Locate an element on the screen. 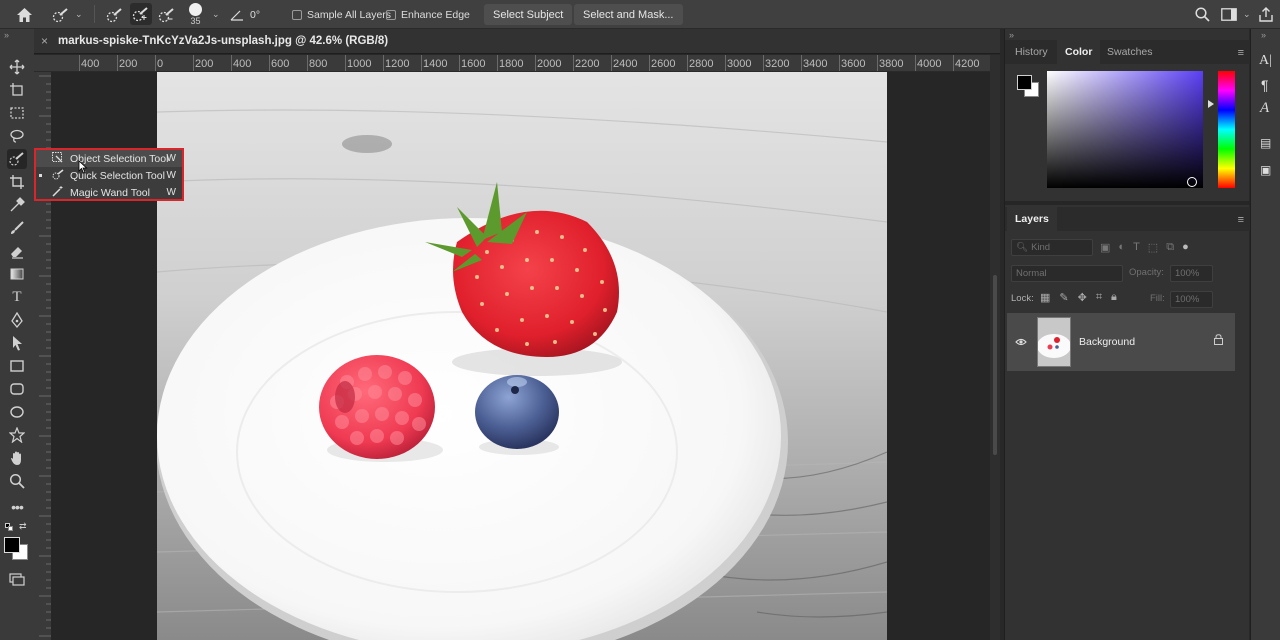 This screenshot has width=1280, height=640. eyedropper-tool-icon is located at coordinates (17, 205).